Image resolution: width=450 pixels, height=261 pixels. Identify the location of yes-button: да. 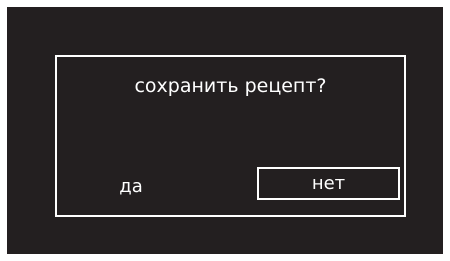
(131, 185).